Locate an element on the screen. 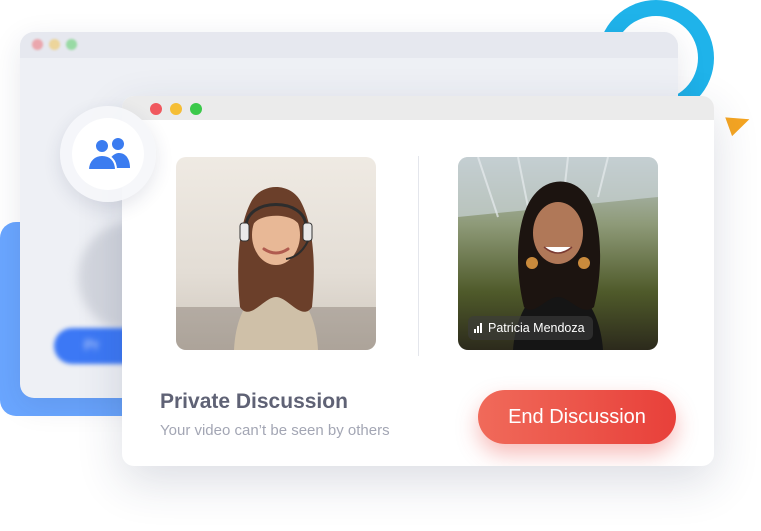 The height and width of the screenshot is (531, 761). discussion-title: Private Discussion is located at coordinates (254, 401).